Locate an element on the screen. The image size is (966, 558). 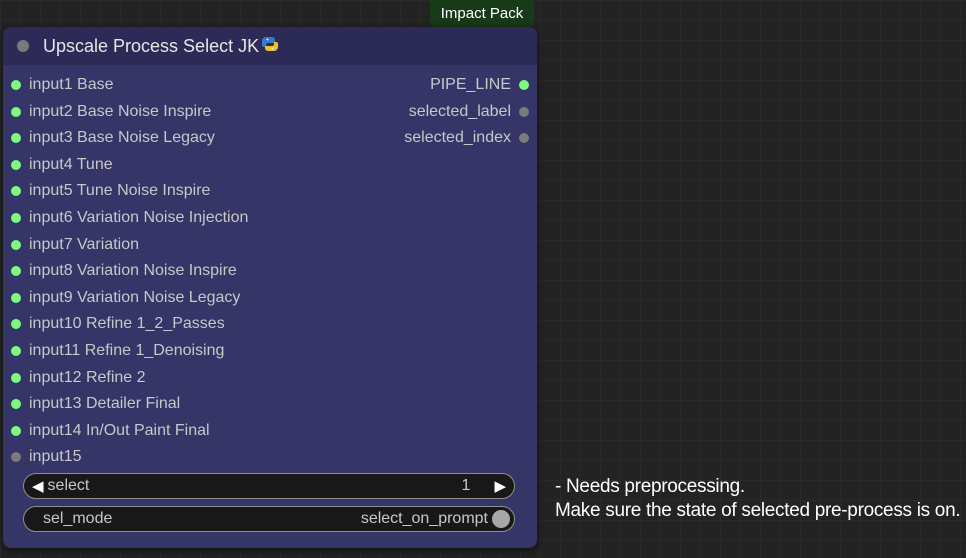
input-slot-13: input13 Detailer Final is located at coordinates (95, 404).